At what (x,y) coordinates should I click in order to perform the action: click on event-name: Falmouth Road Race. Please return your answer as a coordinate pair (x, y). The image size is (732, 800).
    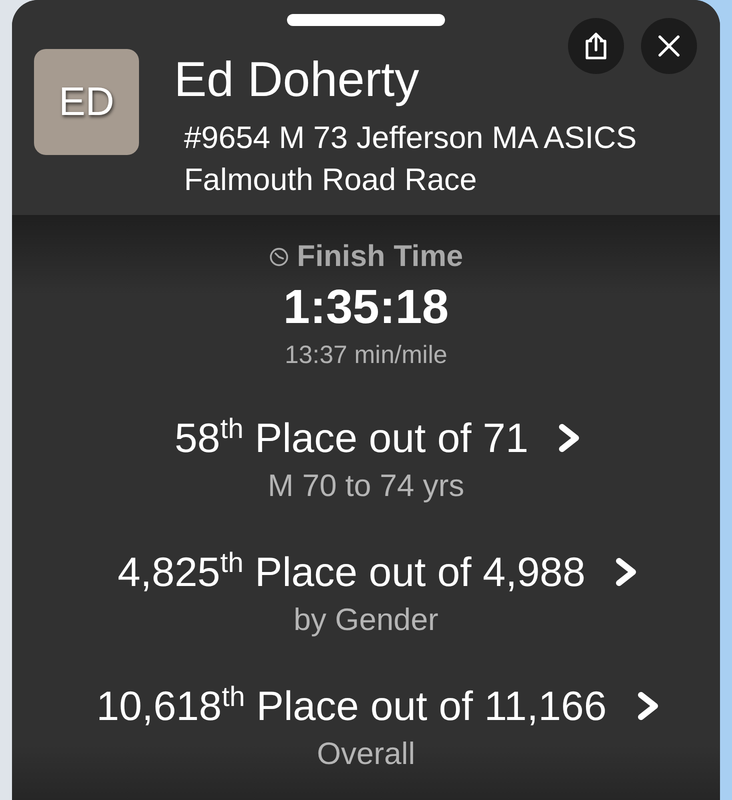
    Looking at the image, I should click on (330, 180).